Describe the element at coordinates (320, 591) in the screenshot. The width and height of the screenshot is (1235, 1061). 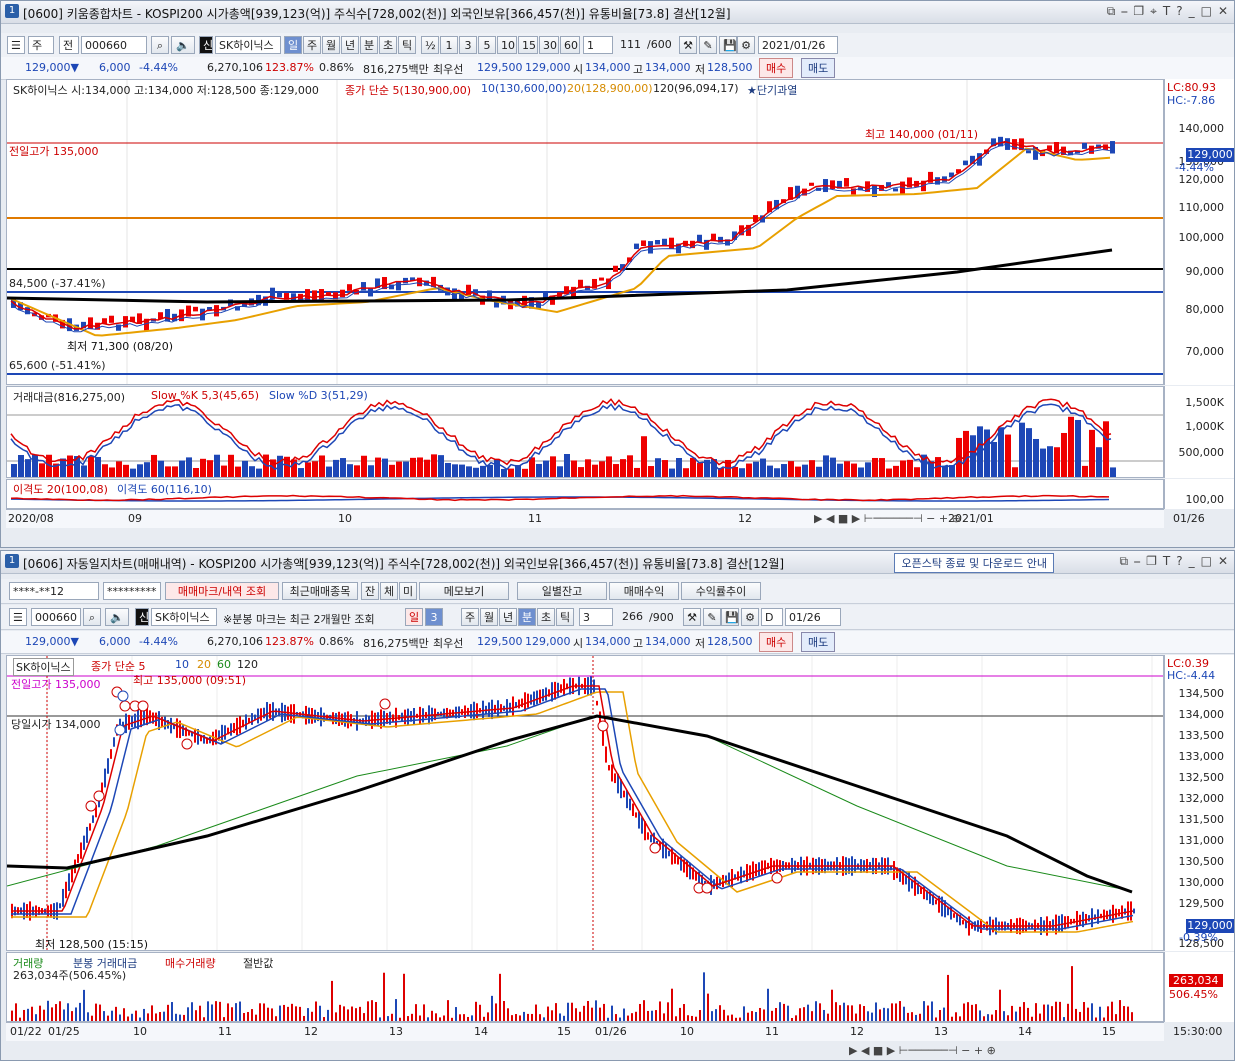
I see `recent-trades-button: 최근매매종목` at that location.